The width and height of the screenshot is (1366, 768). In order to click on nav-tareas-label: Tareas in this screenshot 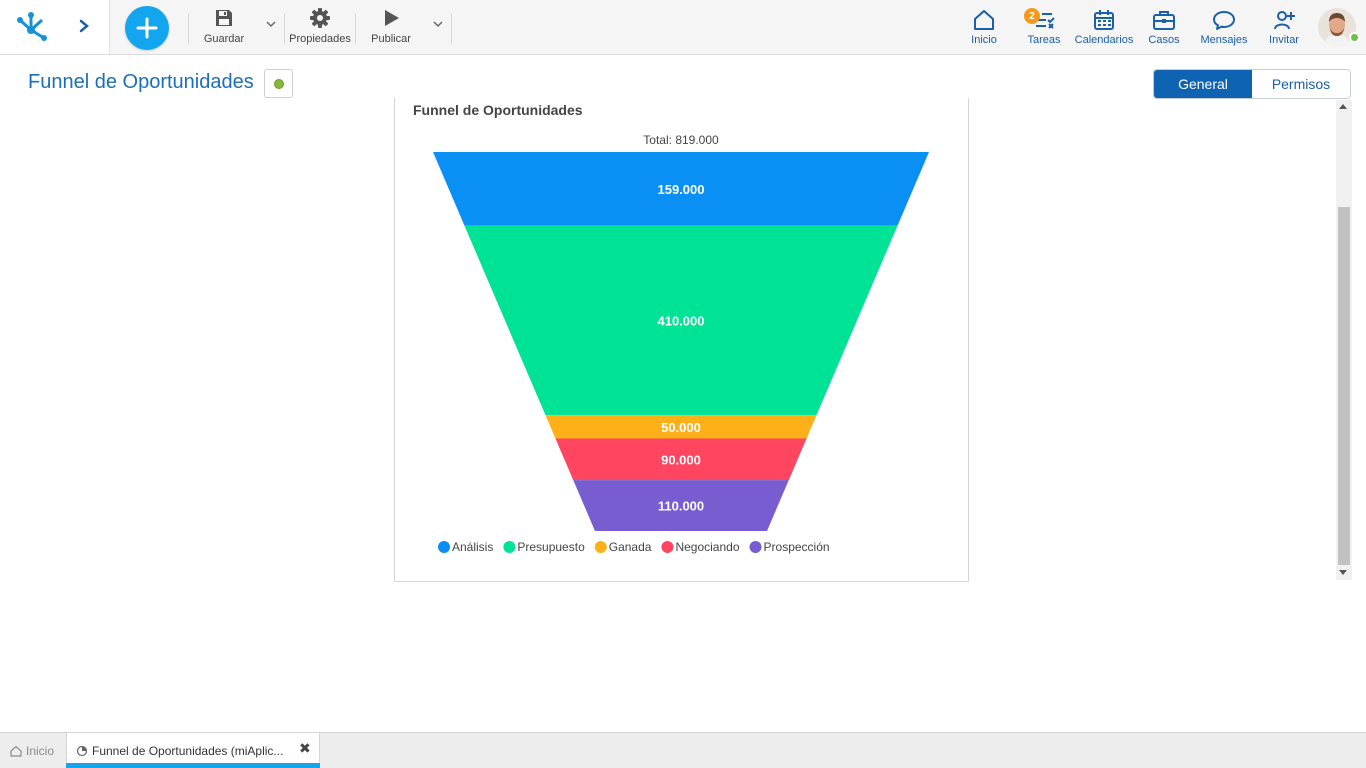, I will do `click(1044, 40)`.